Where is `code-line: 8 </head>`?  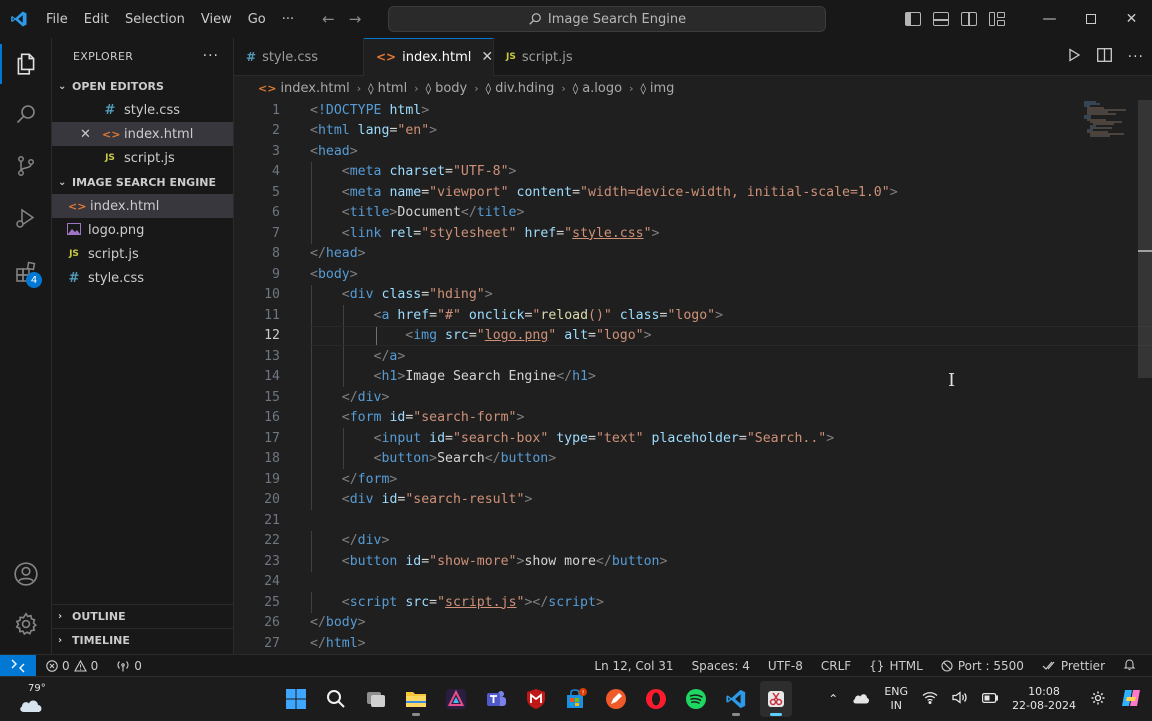 code-line: 8 </head> is located at coordinates (684, 254).